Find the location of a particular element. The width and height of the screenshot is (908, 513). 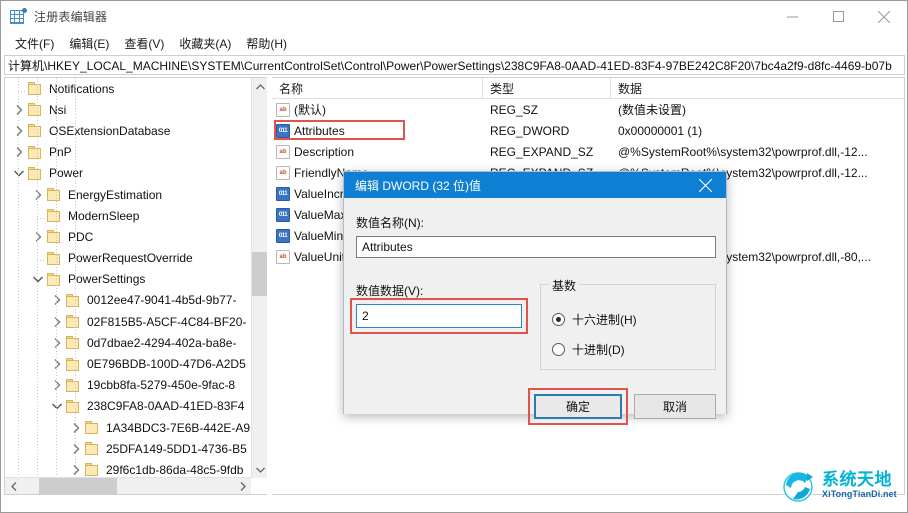

tree-item: 19cbb8fa-5279-450e-9fac-8 is located at coordinates (128, 385).